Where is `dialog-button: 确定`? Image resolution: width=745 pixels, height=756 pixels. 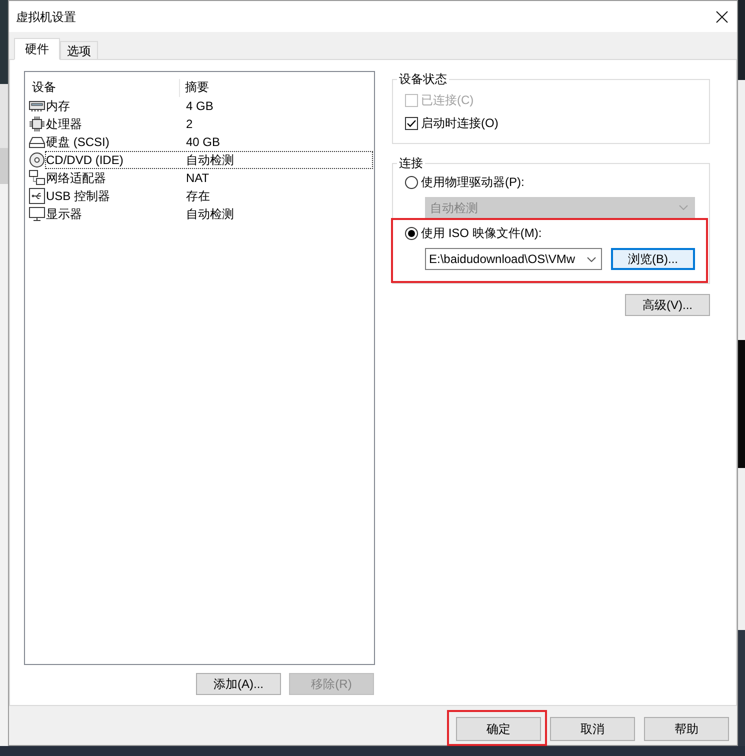 dialog-button: 确定 is located at coordinates (498, 729).